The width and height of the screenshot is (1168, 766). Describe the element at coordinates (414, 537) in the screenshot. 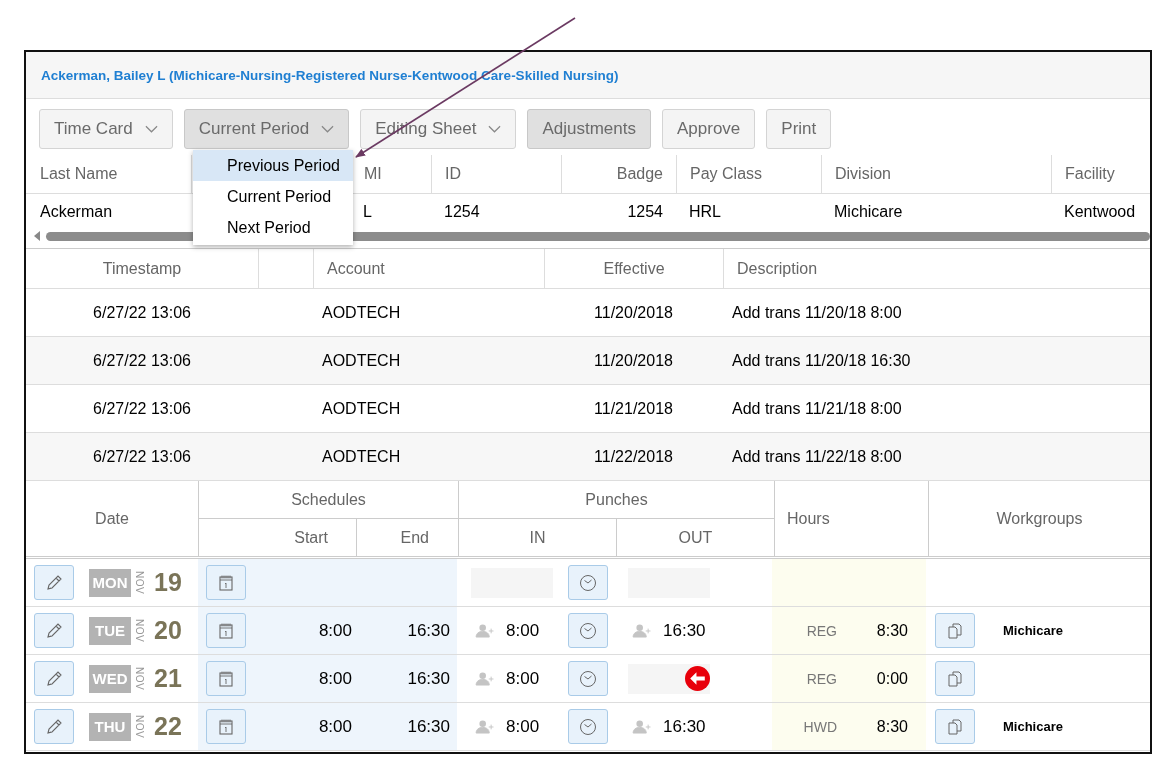

I see `column-header: End` at that location.